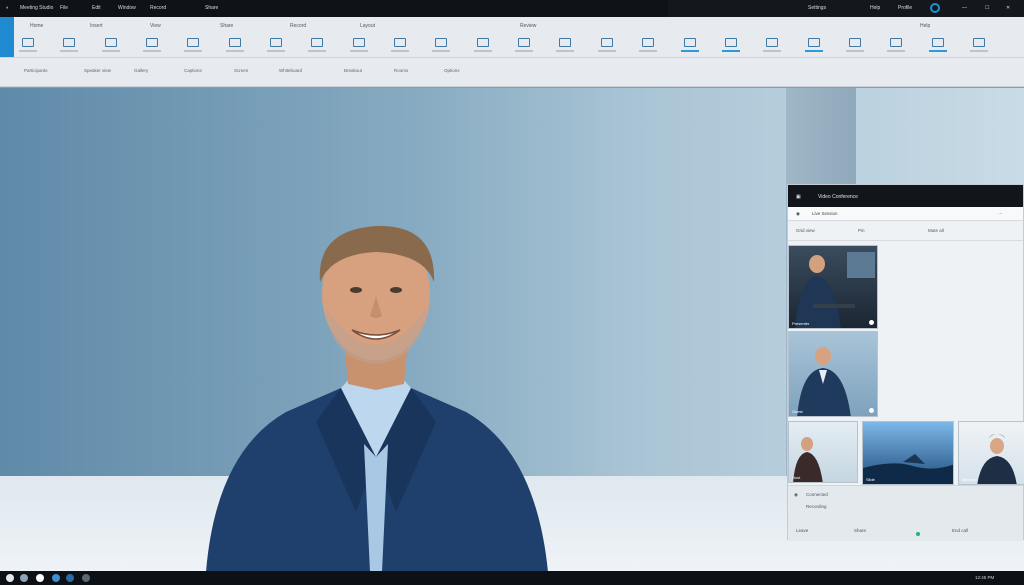  What do you see at coordinates (512, 57) in the screenshot?
I see `ribbon-divider` at bounding box center [512, 57].